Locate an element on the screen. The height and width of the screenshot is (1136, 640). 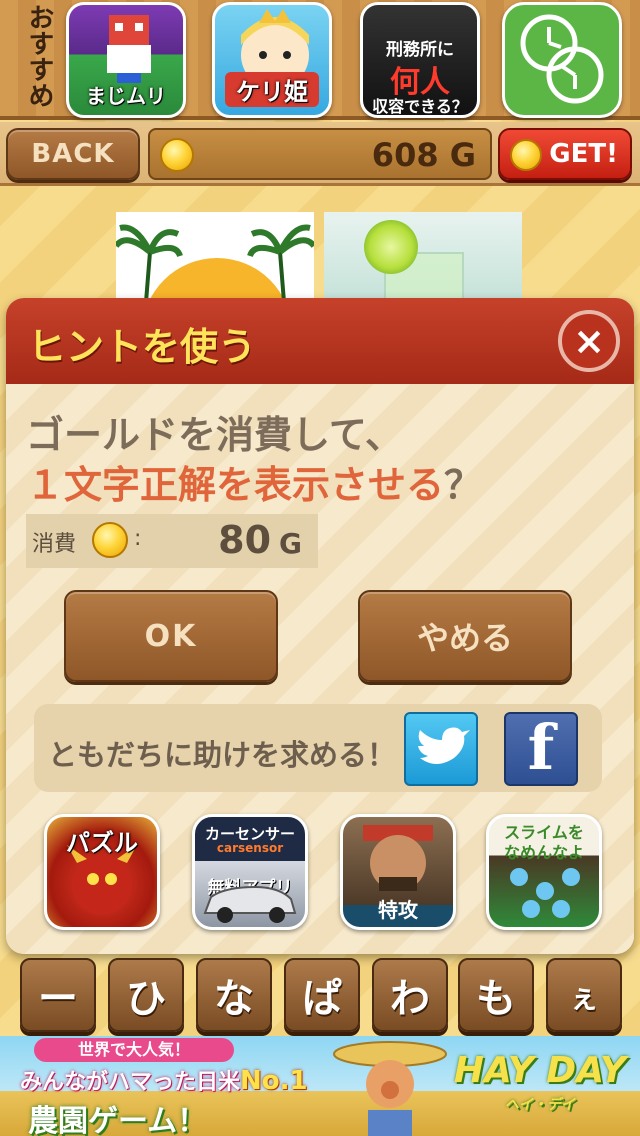
dialog-header: ヒントを使う × is located at coordinates (320, 341).